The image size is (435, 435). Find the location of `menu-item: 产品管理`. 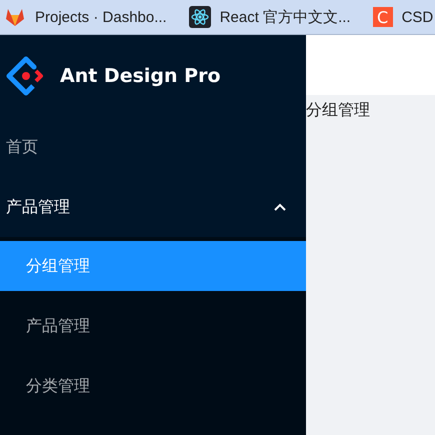

menu-item: 产品管理 is located at coordinates (153, 207).